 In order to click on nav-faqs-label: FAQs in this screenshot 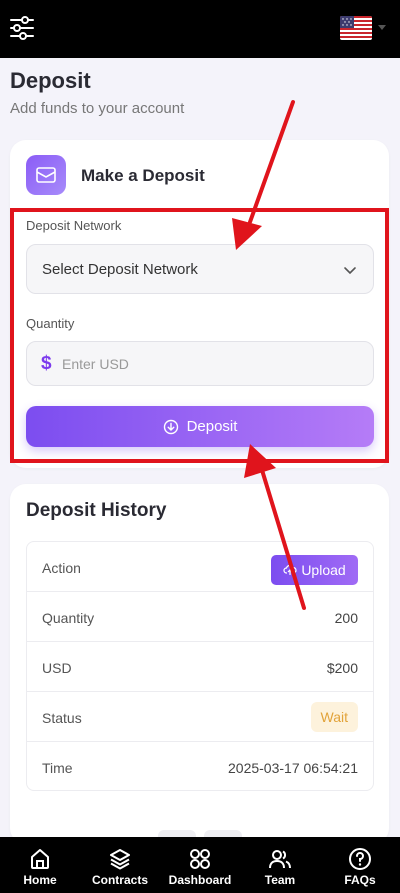, I will do `click(360, 880)`.